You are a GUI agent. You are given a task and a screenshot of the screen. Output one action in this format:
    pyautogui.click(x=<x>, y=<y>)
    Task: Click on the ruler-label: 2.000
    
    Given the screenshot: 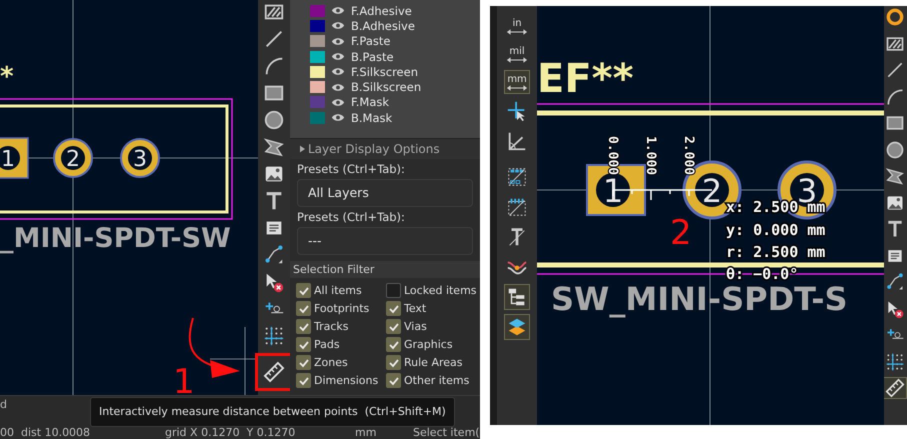 What is the action you would take?
    pyautogui.click(x=688, y=156)
    